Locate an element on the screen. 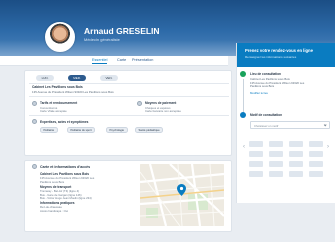 The height and width of the screenshot is (242, 335). location-map is located at coordinates (182, 195).